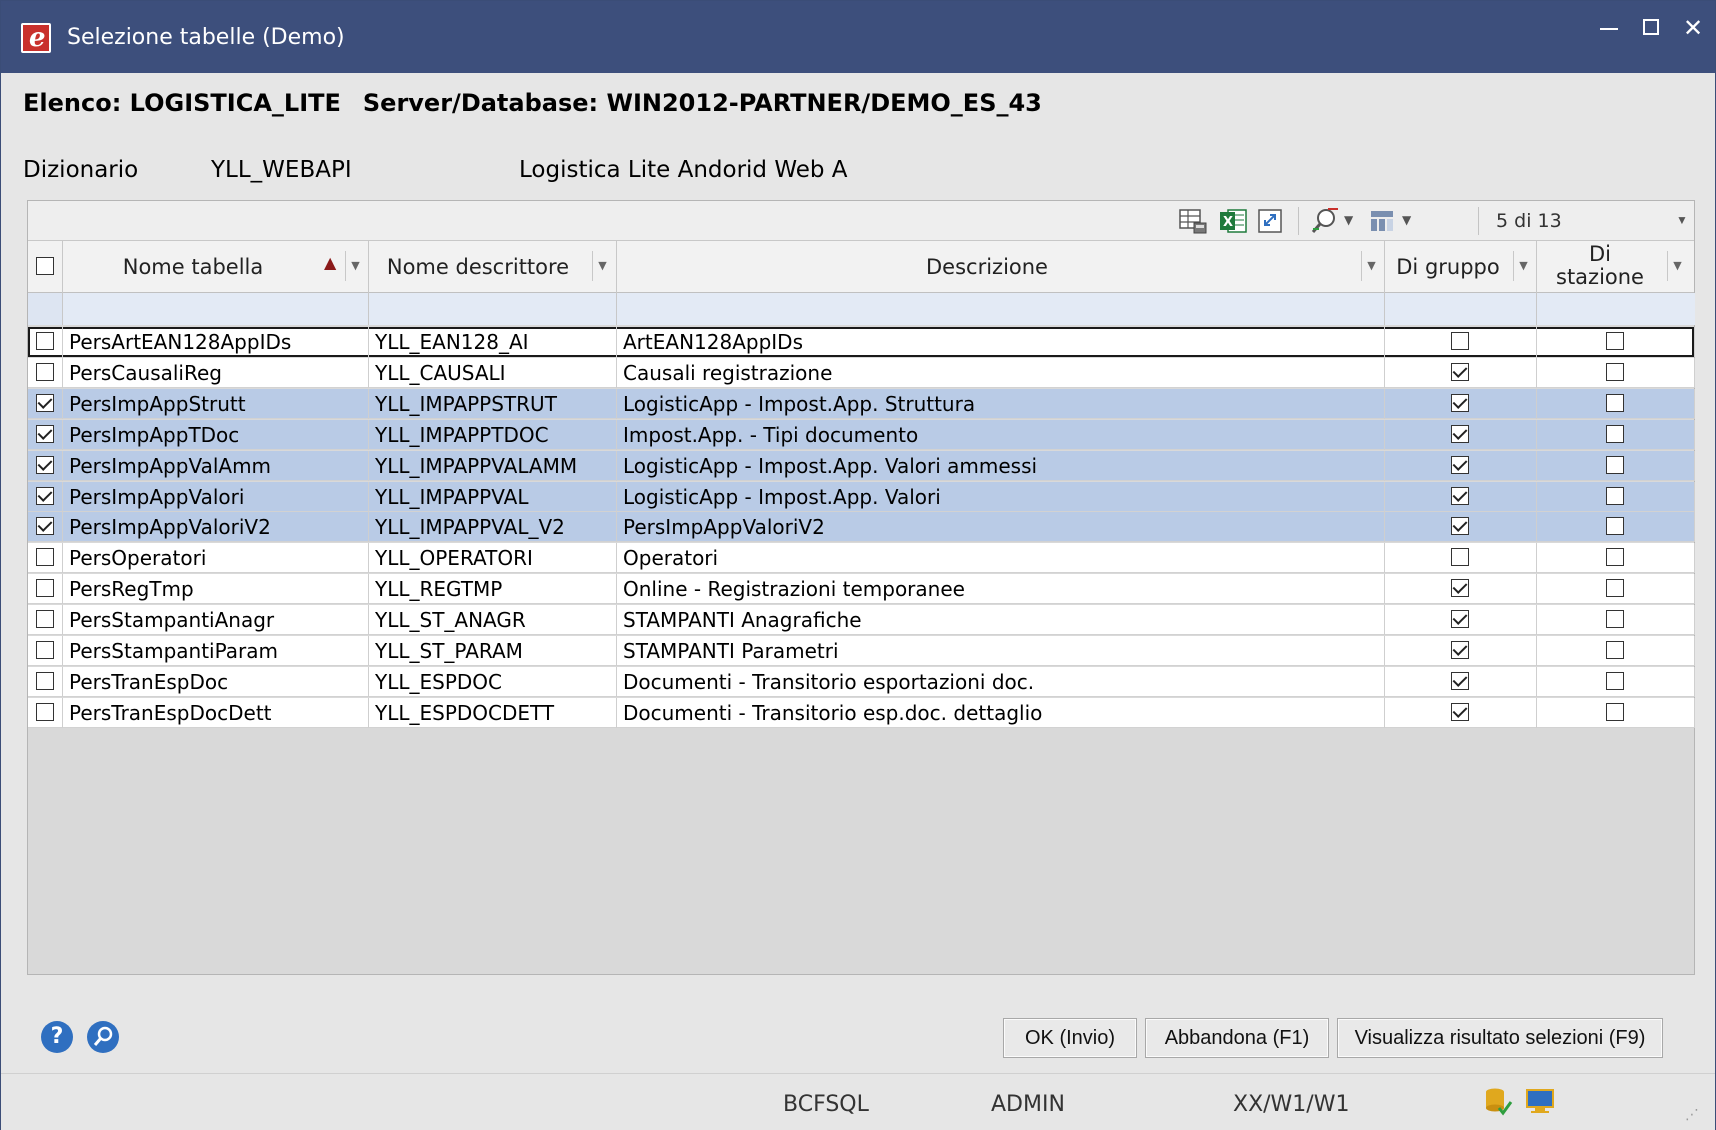  What do you see at coordinates (1523, 266) in the screenshot?
I see `di-gruppo-filter-dropdown: ▼` at bounding box center [1523, 266].